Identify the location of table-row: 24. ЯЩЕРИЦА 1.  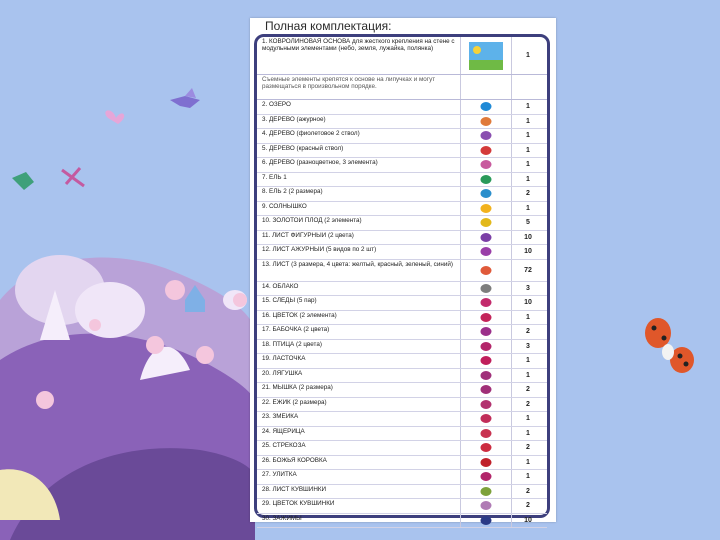
(402, 433).